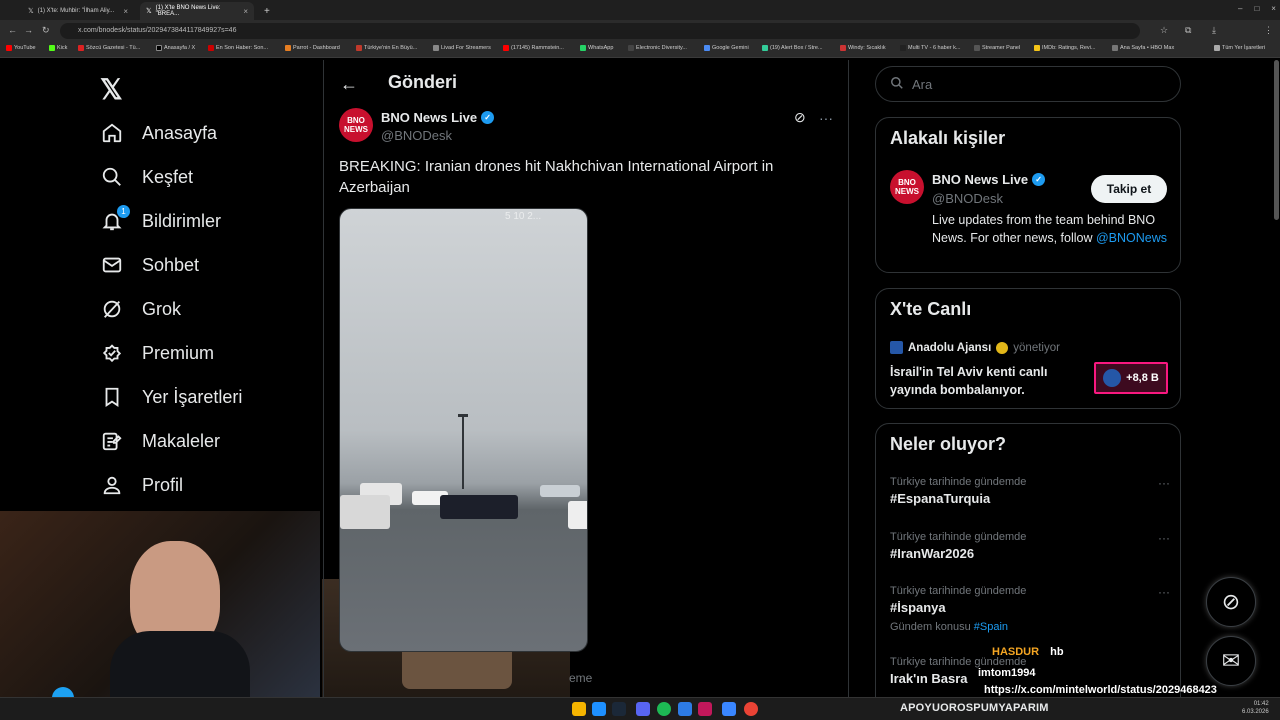 The height and width of the screenshot is (720, 1280). I want to click on bookmark: Anasayfa / X, so click(175, 48).